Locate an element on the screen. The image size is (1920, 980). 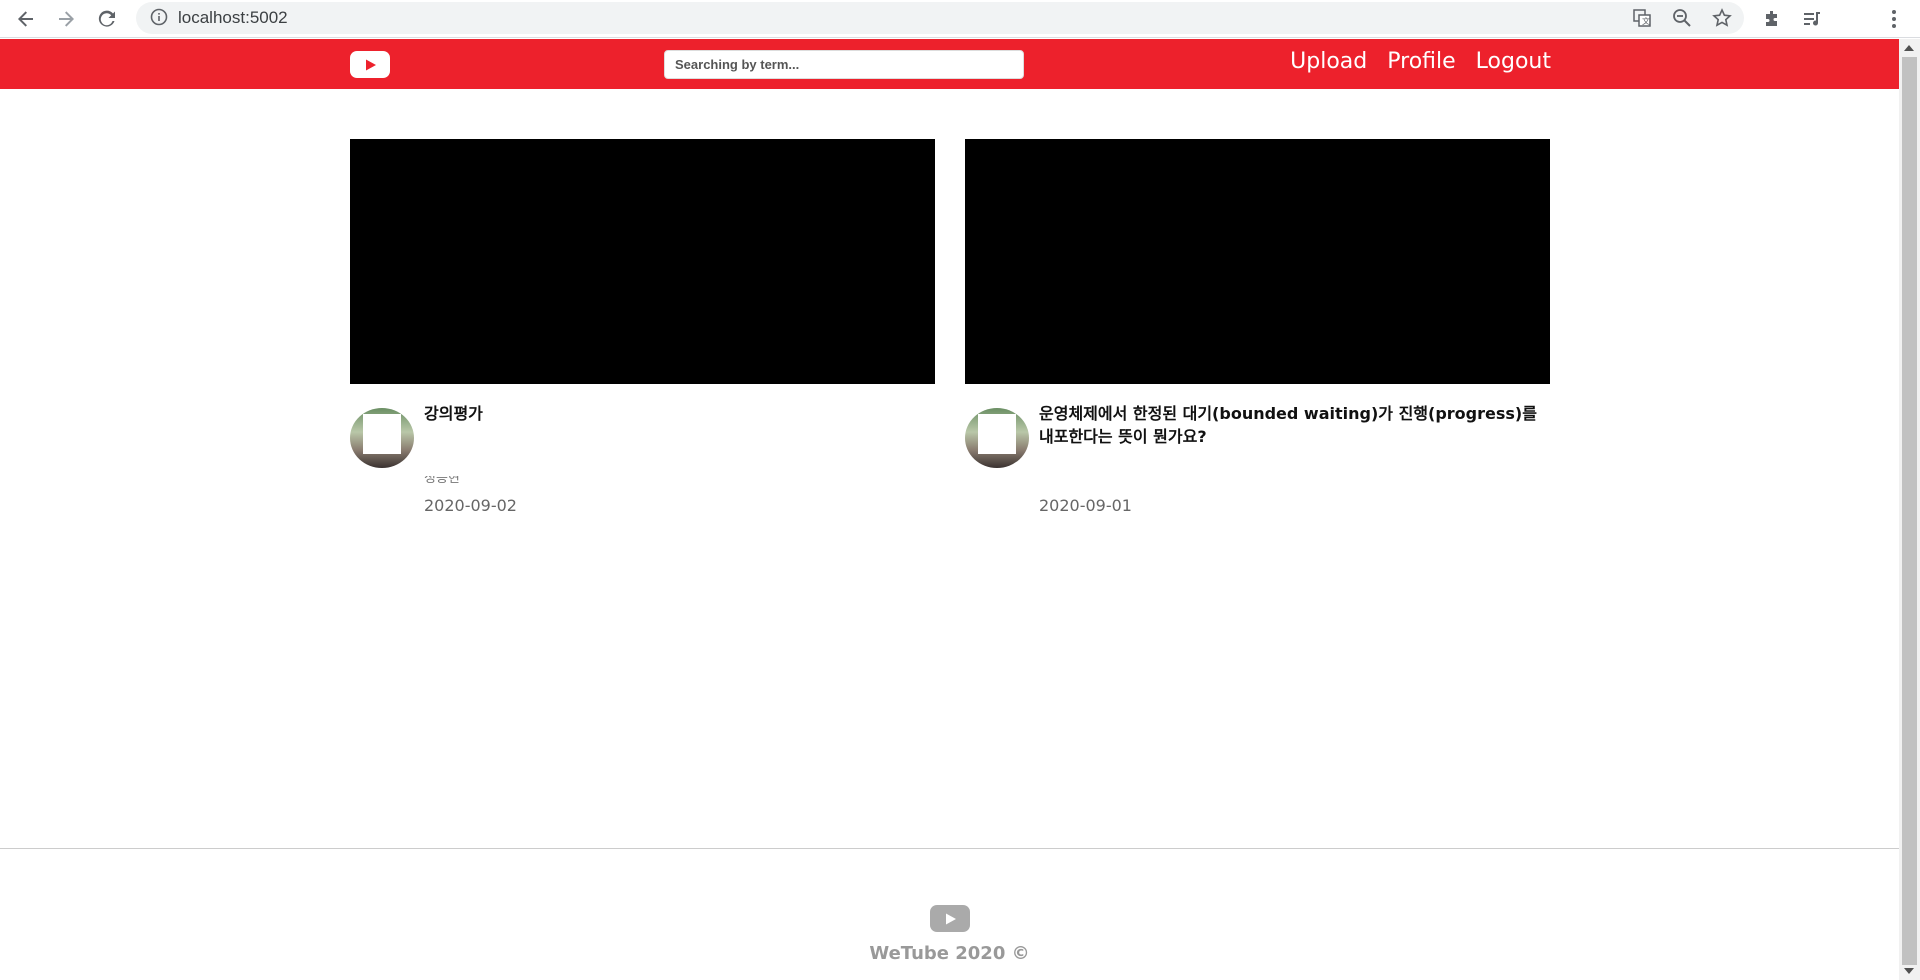
scroll-up-icon is located at coordinates (1909, 48).